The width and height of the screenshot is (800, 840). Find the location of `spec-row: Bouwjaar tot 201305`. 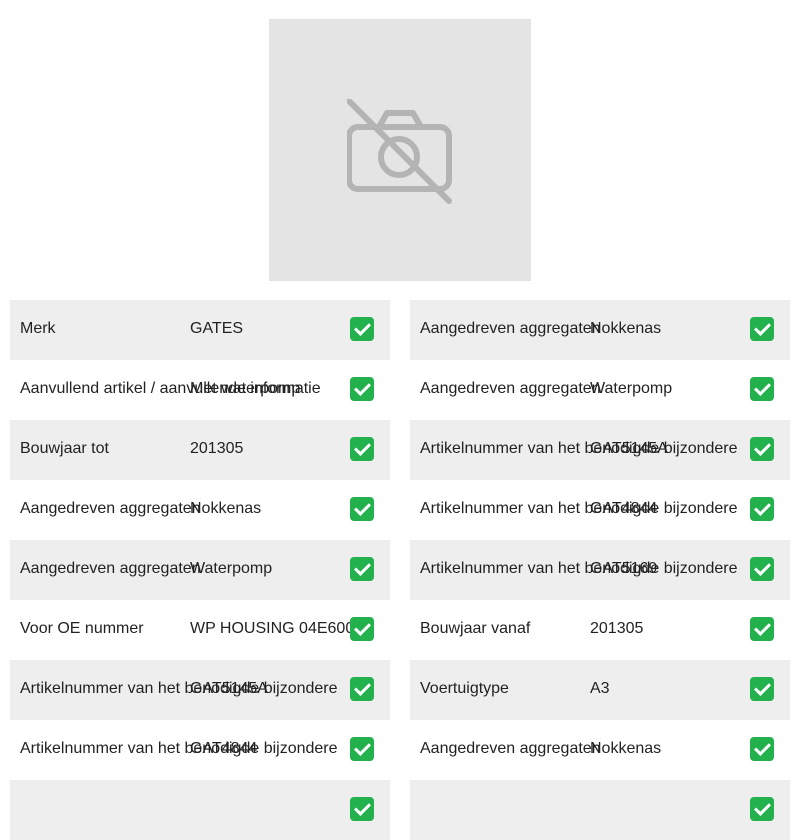

spec-row: Bouwjaar tot 201305 is located at coordinates (200, 450).